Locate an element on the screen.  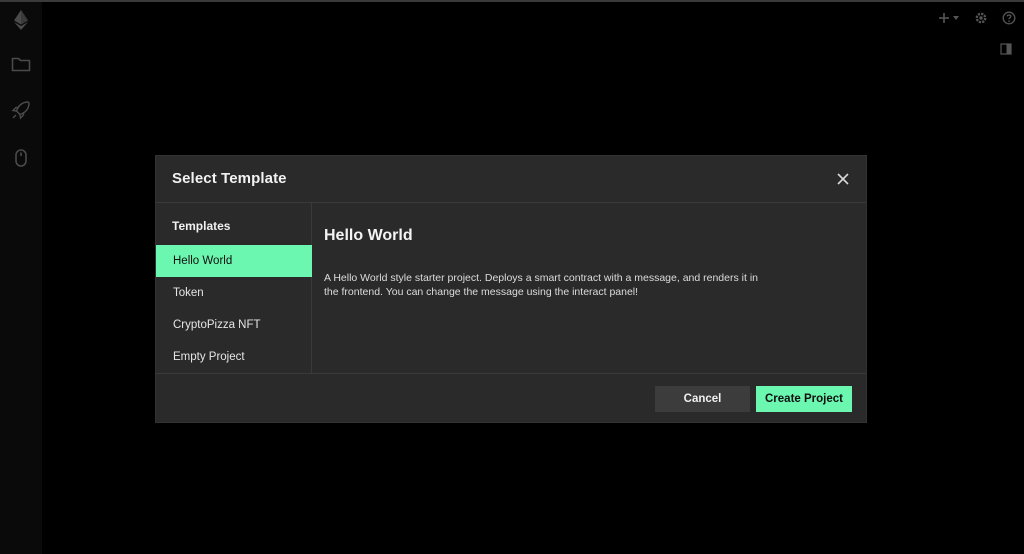
modal-title: Select Template is located at coordinates (229, 178).